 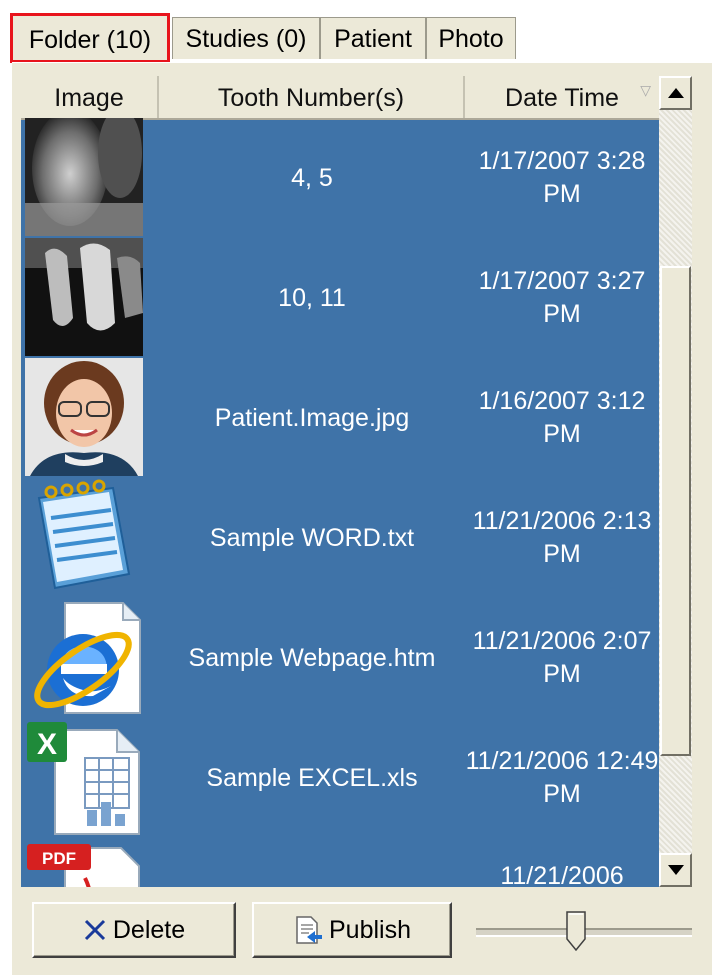 What do you see at coordinates (312, 777) in the screenshot?
I see `file-name-cell: Sample EXCEL.xls` at bounding box center [312, 777].